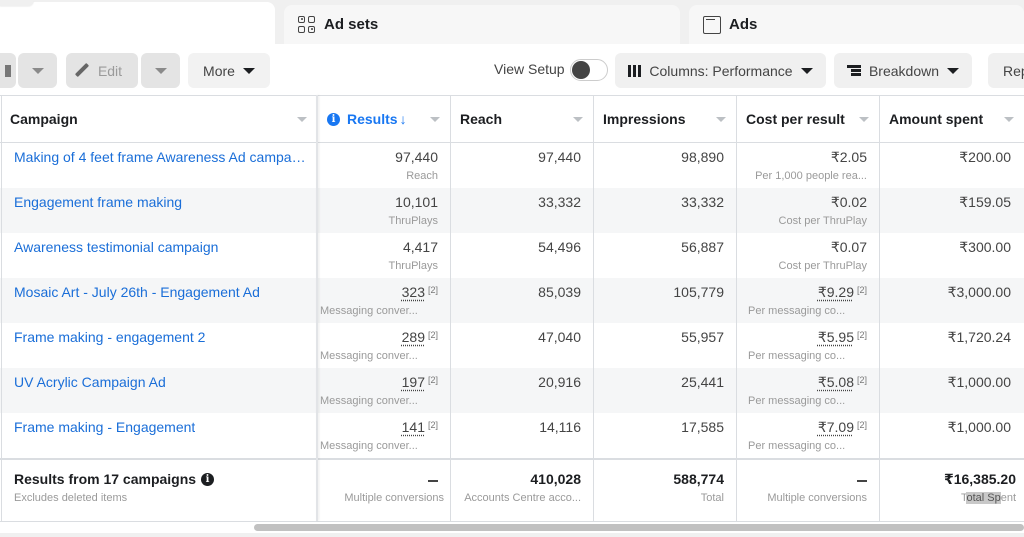  Describe the element at coordinates (158, 435) in the screenshot. I see `campaign-name-cell: Frame making - Engagement` at that location.